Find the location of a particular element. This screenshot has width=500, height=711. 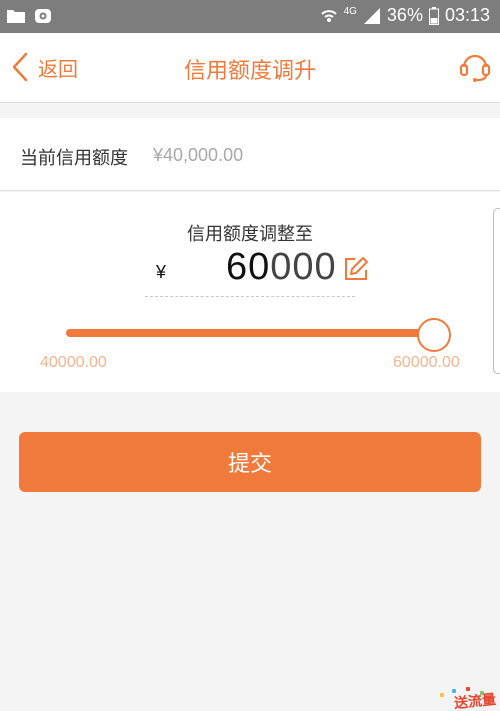

target-amount-strong: 60 is located at coordinates (248, 267).